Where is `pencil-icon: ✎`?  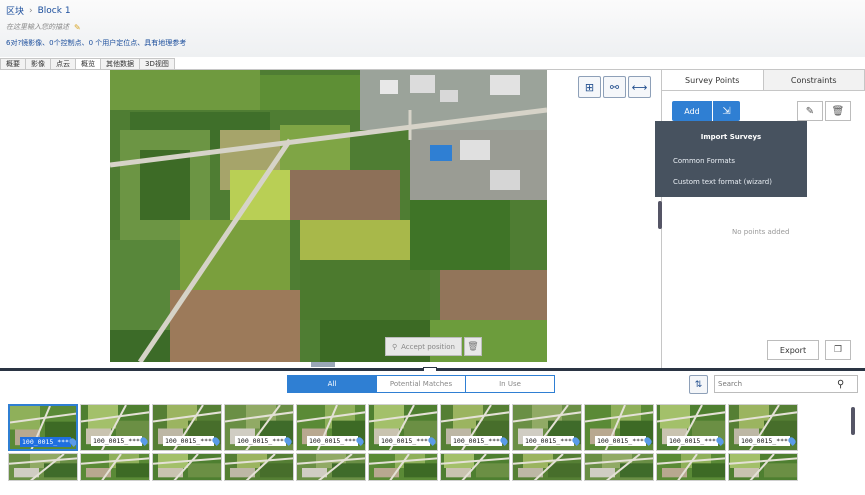
pencil-icon: ✎ is located at coordinates (810, 111).